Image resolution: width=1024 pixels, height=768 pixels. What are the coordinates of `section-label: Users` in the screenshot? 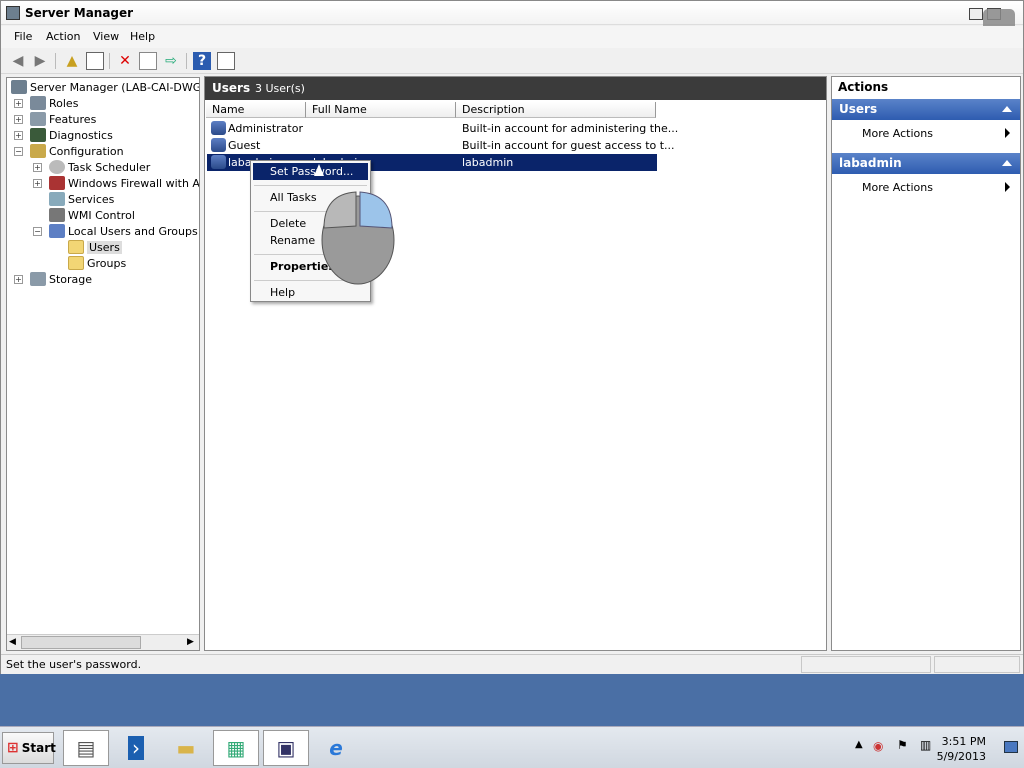 It's located at (858, 109).